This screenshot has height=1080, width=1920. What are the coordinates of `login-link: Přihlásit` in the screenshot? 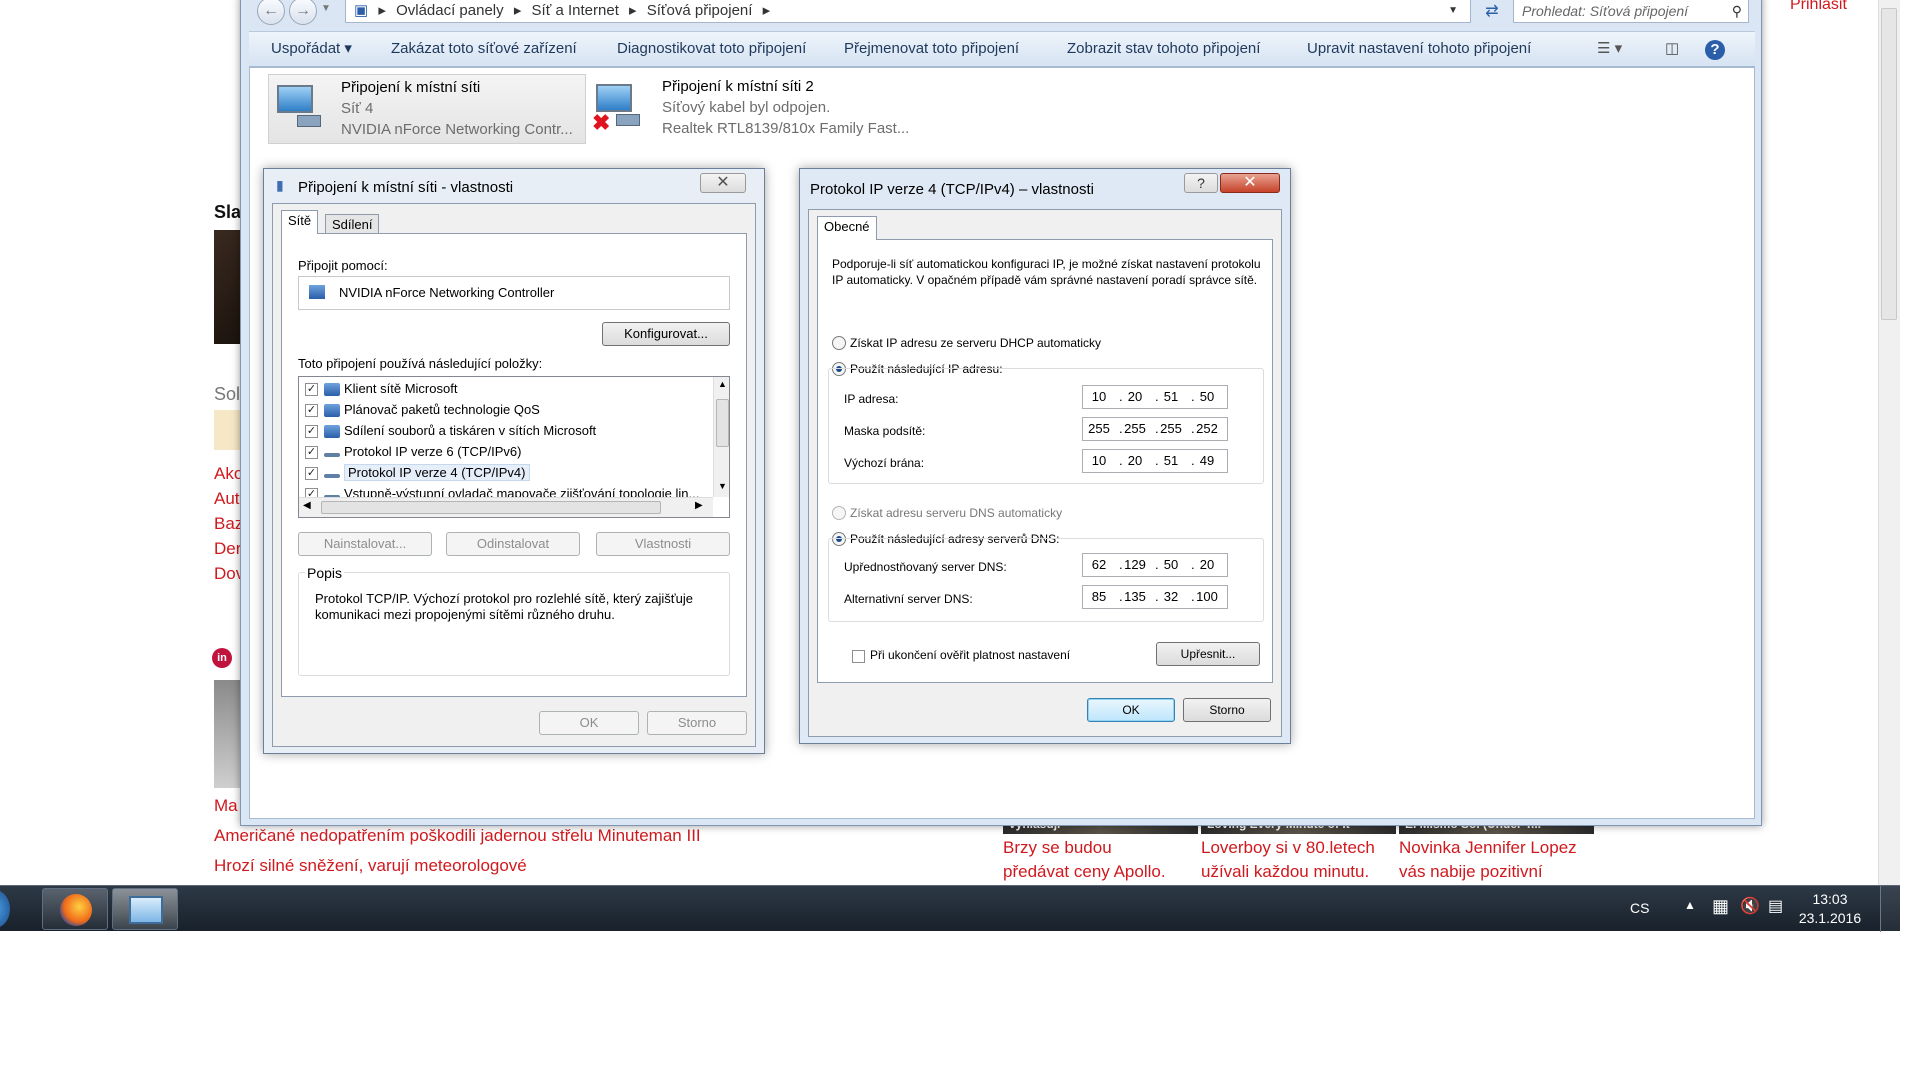 It's located at (1818, 7).